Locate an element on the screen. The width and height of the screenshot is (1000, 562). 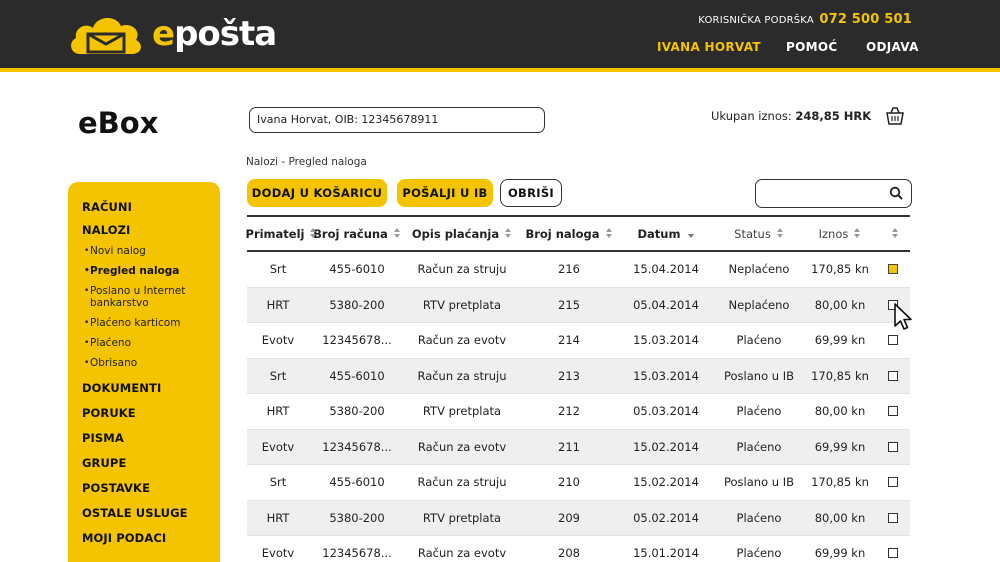
support-phone: 072 500 501 is located at coordinates (865, 19).